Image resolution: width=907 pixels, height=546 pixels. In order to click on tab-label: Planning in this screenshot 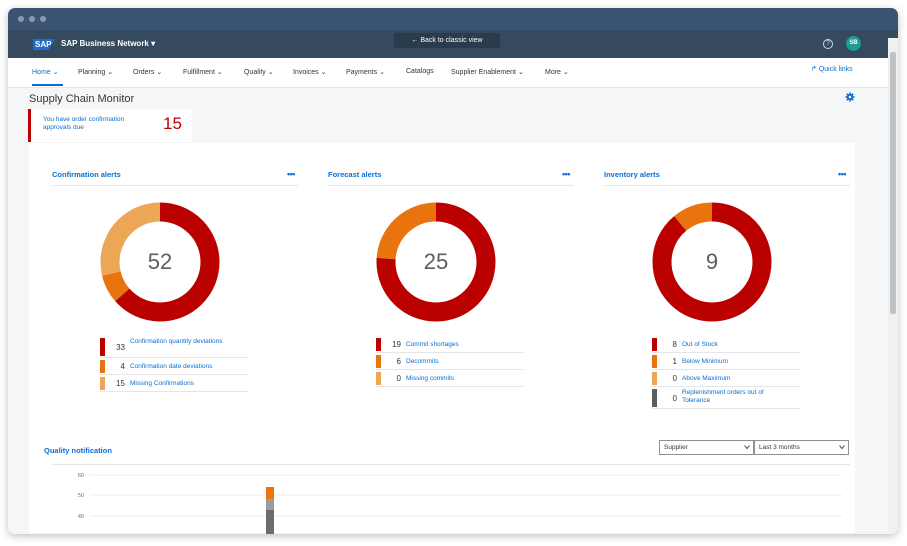, I will do `click(92, 72)`.